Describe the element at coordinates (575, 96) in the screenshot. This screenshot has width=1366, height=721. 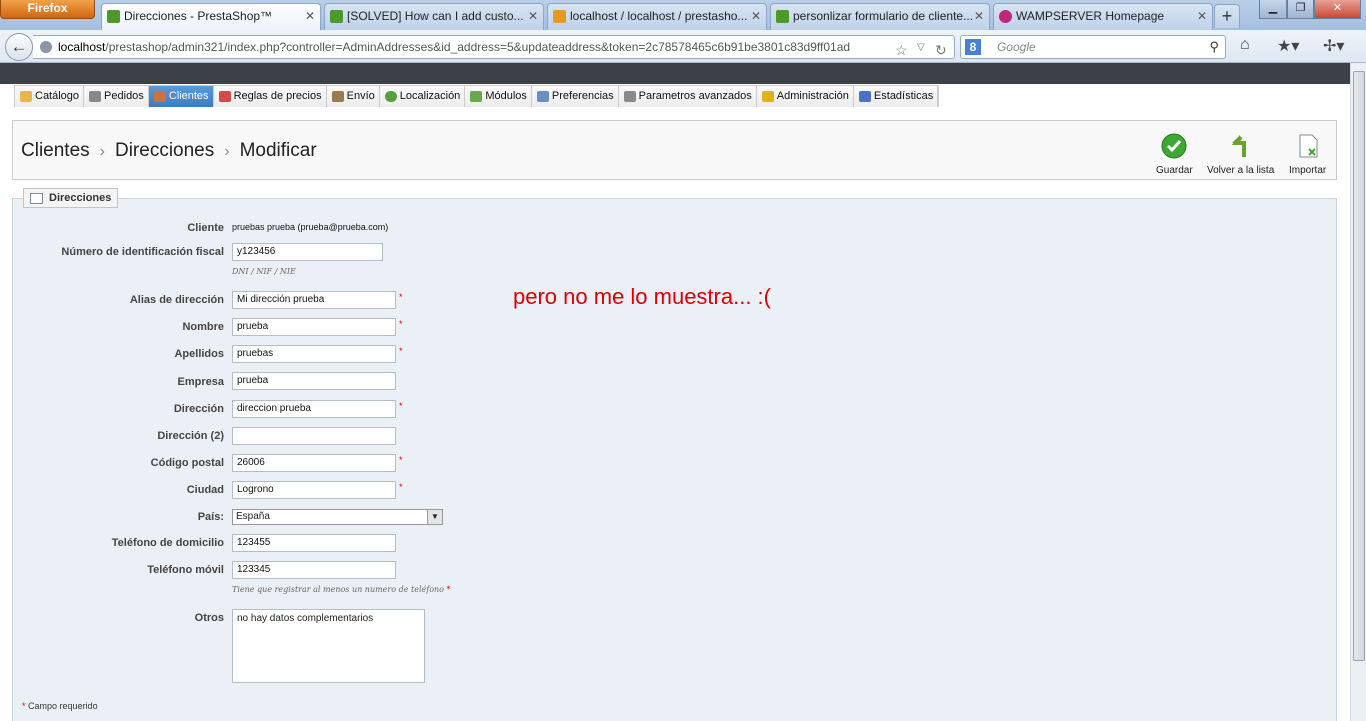
I see `menu-item-preferencias: Preferencias` at that location.